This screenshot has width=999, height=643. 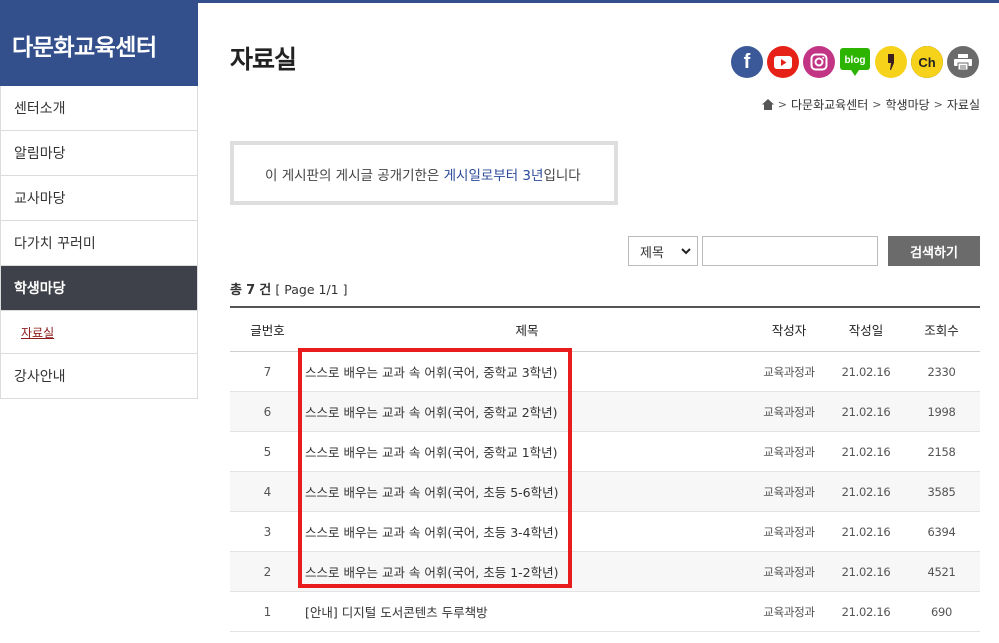 I want to click on header-views: 조회수, so click(x=941, y=330).